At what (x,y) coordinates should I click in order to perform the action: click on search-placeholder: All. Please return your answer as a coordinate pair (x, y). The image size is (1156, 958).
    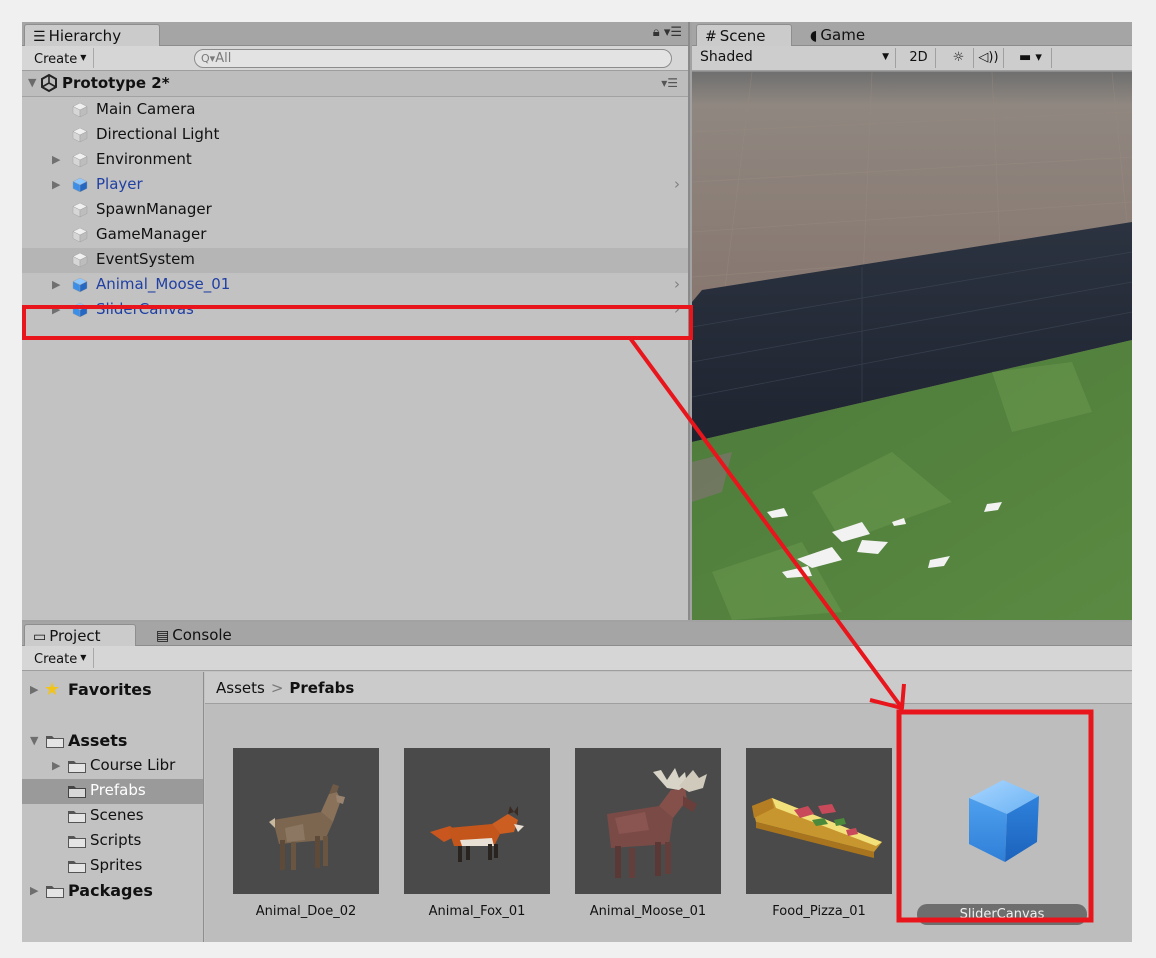
    Looking at the image, I should click on (223, 58).